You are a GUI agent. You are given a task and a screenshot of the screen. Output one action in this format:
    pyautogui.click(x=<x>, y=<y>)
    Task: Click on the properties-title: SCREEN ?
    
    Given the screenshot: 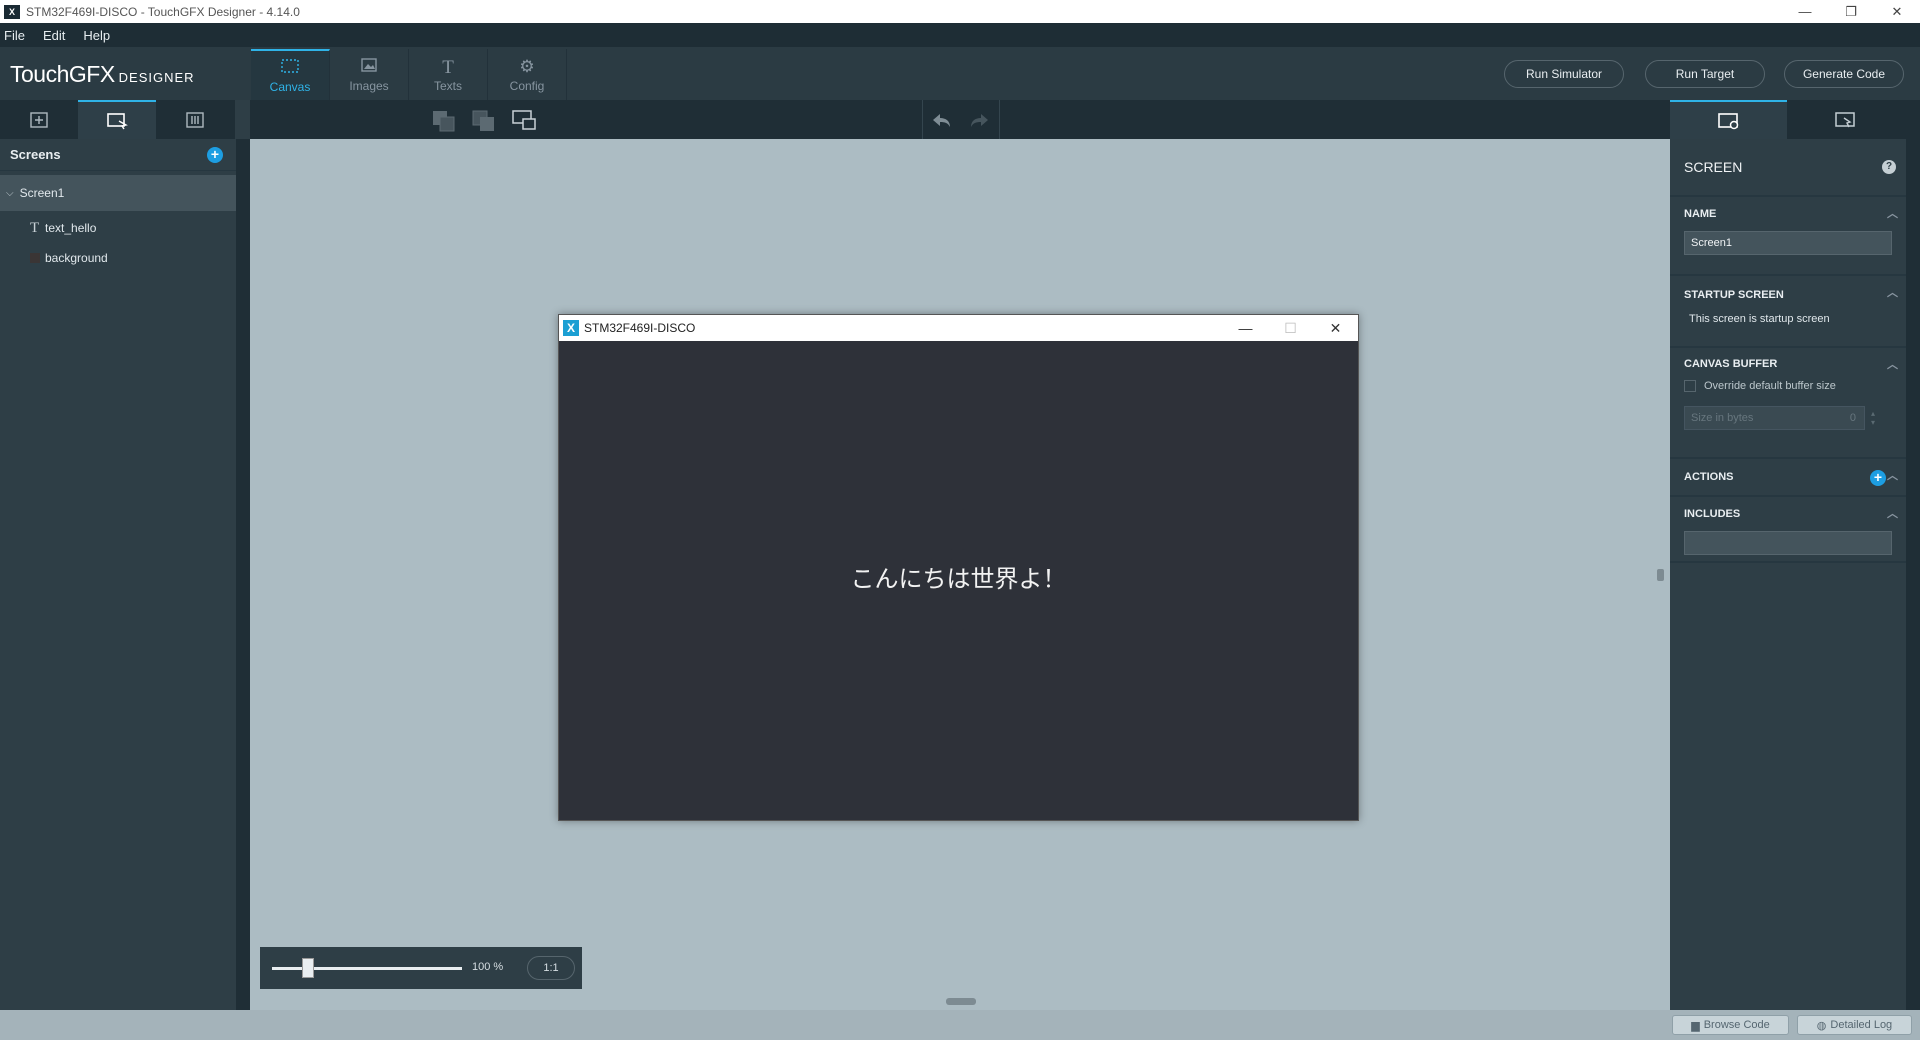 What is the action you would take?
    pyautogui.click(x=1788, y=168)
    